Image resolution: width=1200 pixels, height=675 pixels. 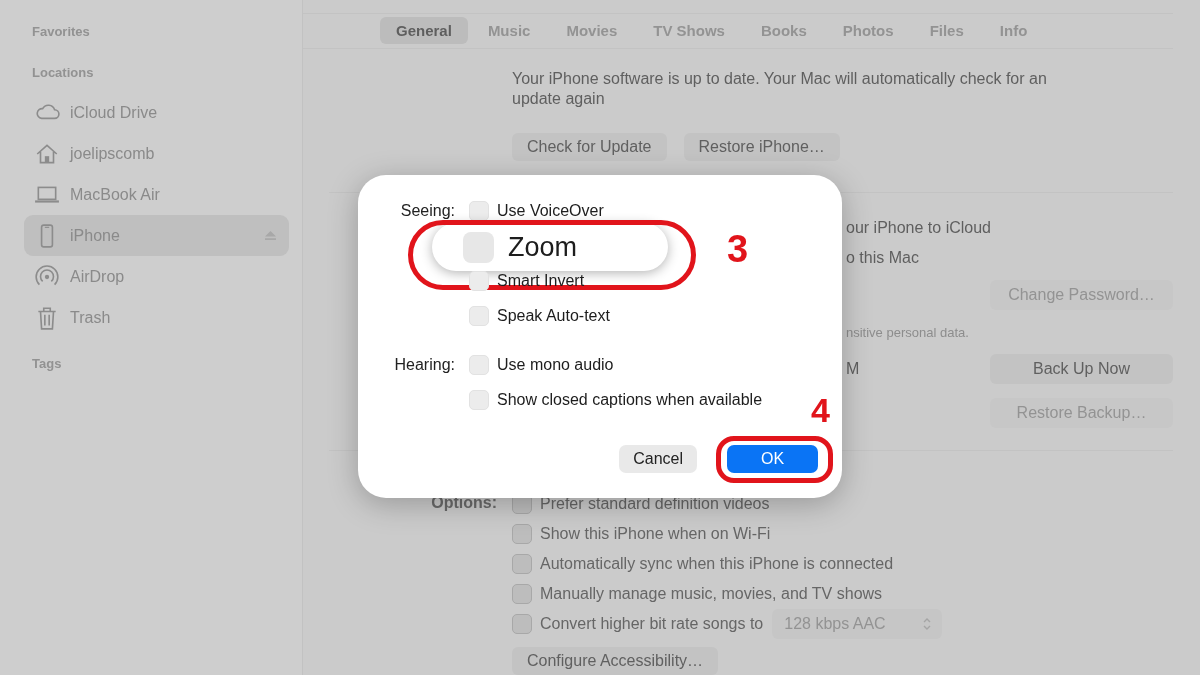 I want to click on tab: Movies, so click(x=592, y=31).